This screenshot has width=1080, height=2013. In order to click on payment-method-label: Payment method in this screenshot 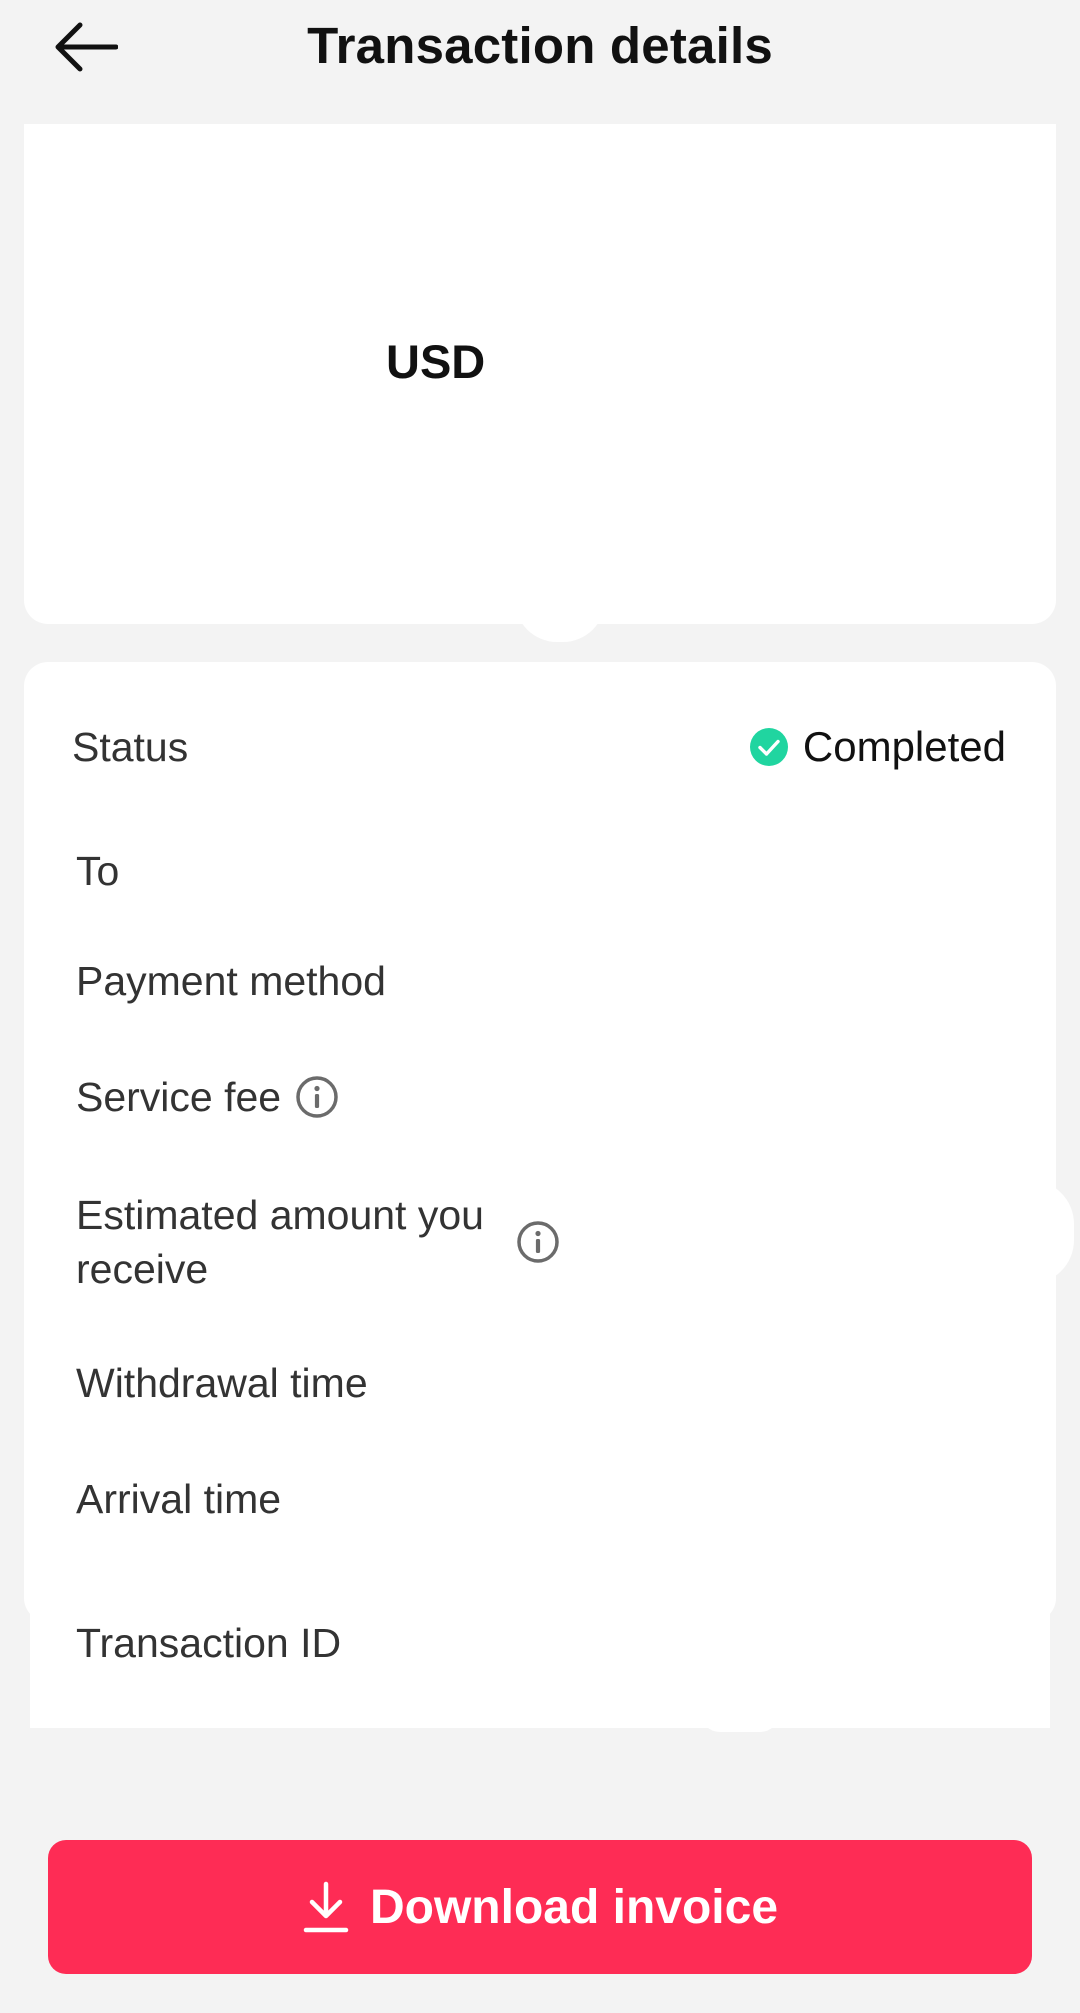, I will do `click(231, 981)`.